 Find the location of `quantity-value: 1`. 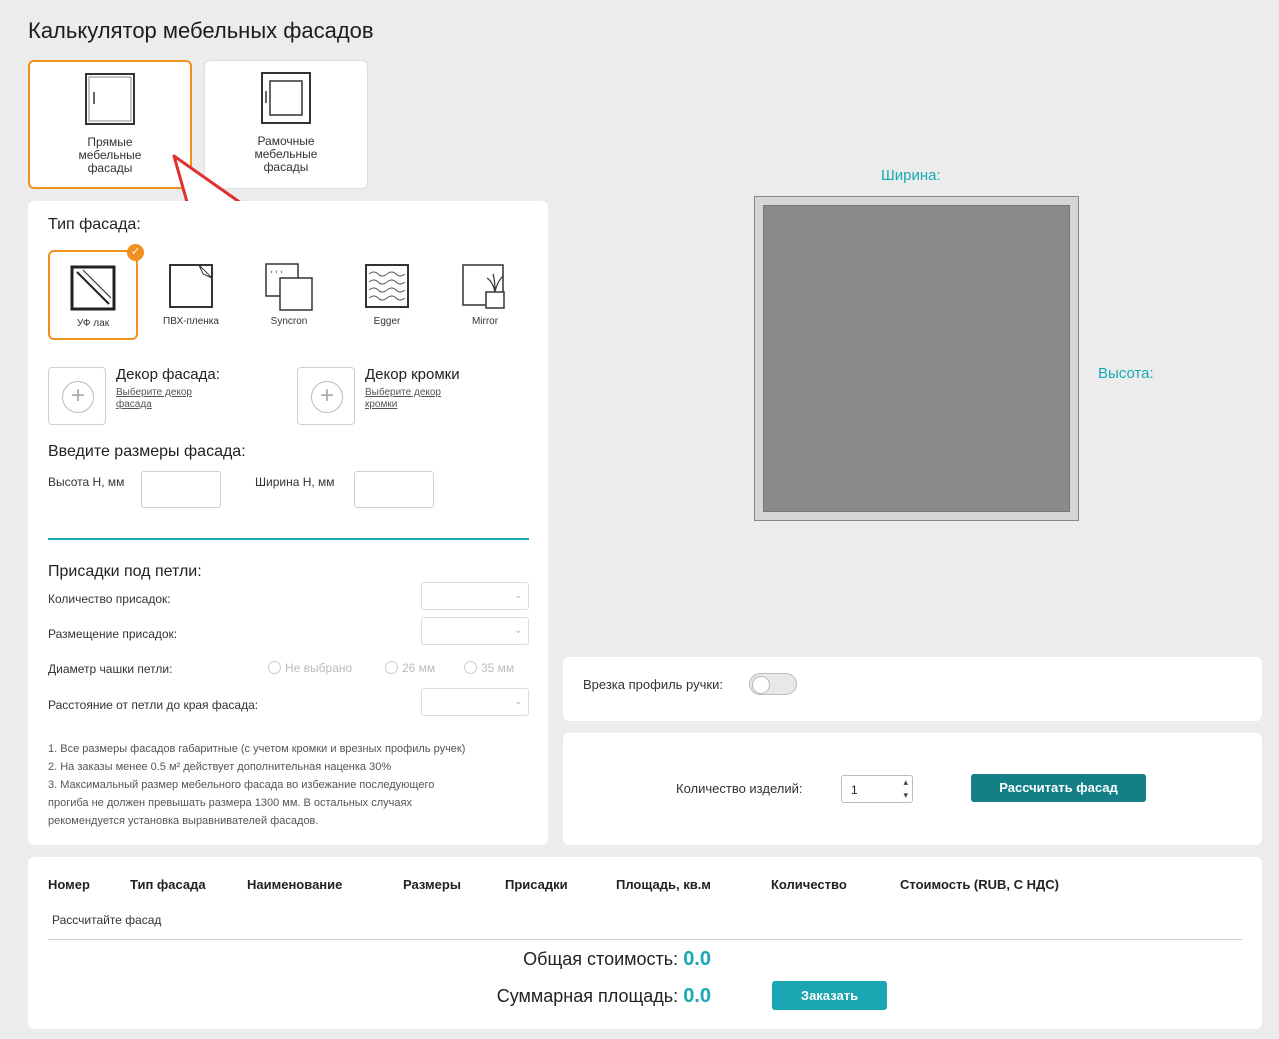

quantity-value: 1 is located at coordinates (854, 790).